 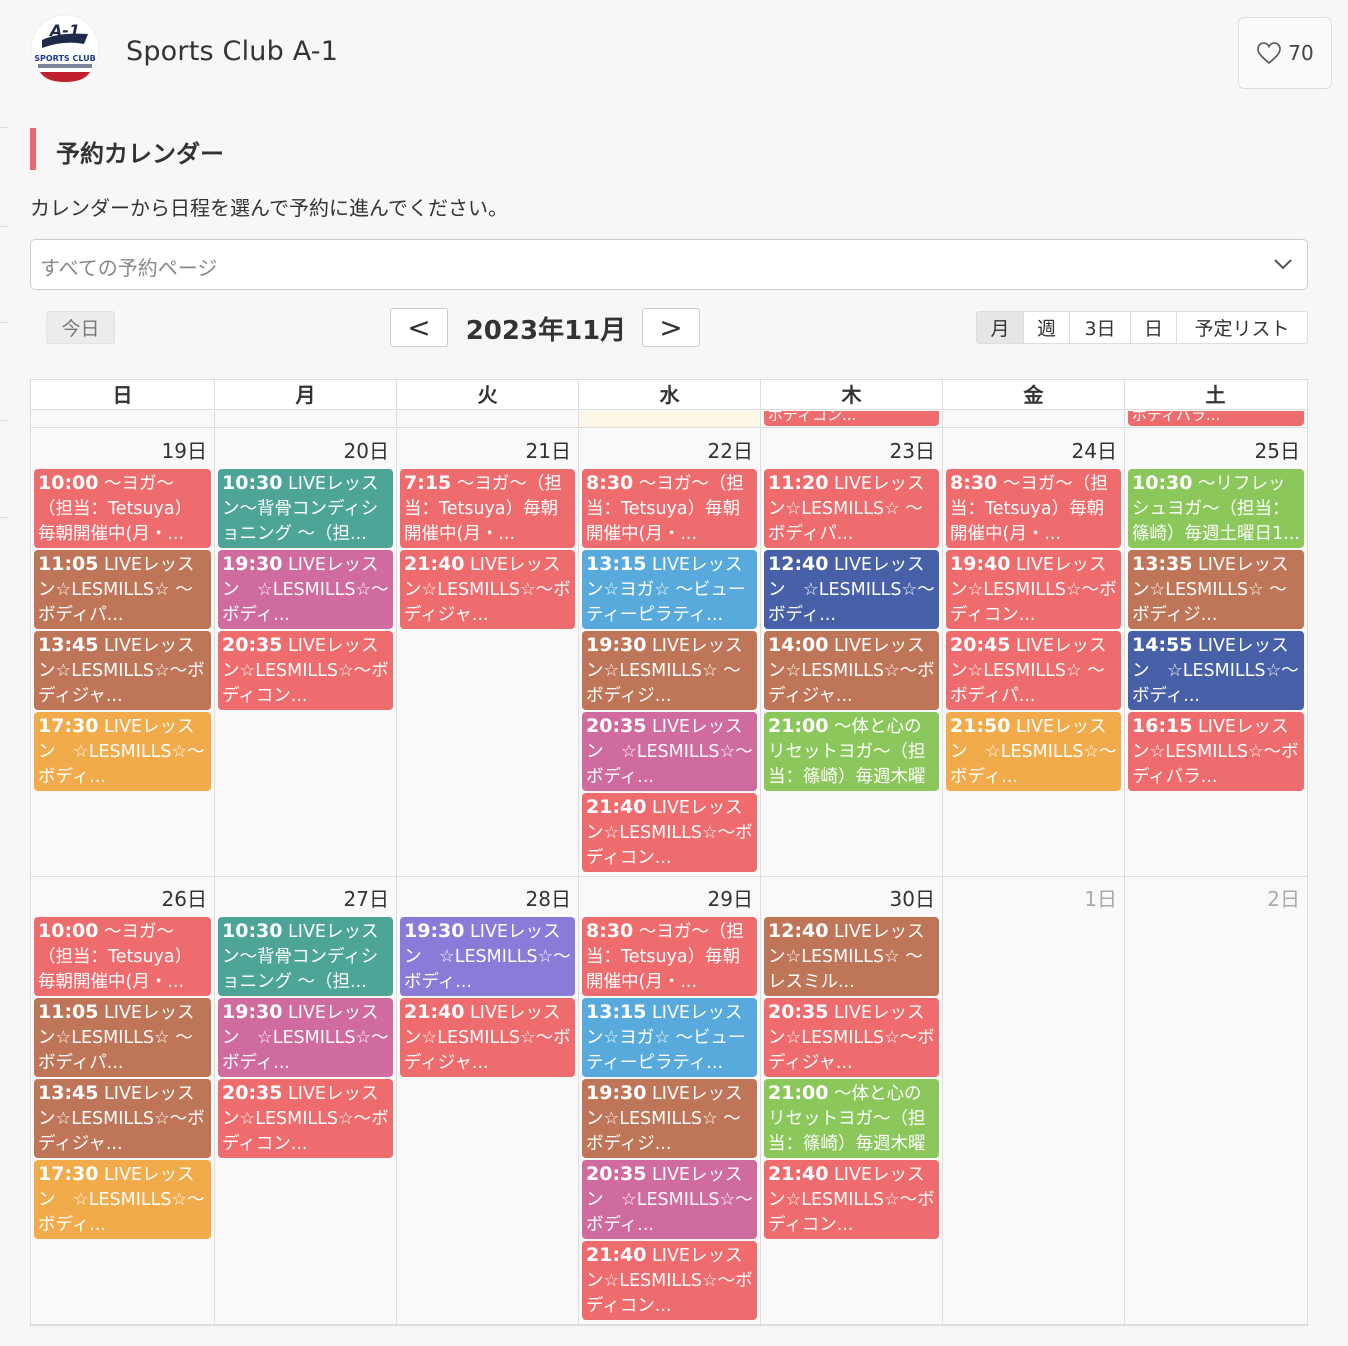 I want to click on view-day-button: 日, so click(x=1153, y=327).